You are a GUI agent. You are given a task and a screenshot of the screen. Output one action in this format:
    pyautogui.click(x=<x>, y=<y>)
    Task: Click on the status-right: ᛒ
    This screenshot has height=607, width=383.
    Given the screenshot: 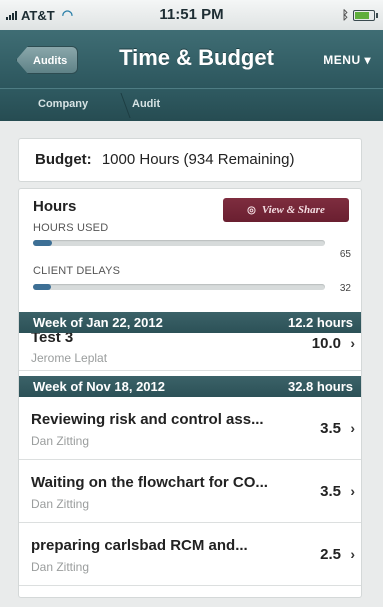 What is the action you would take?
    pyautogui.click(x=359, y=15)
    